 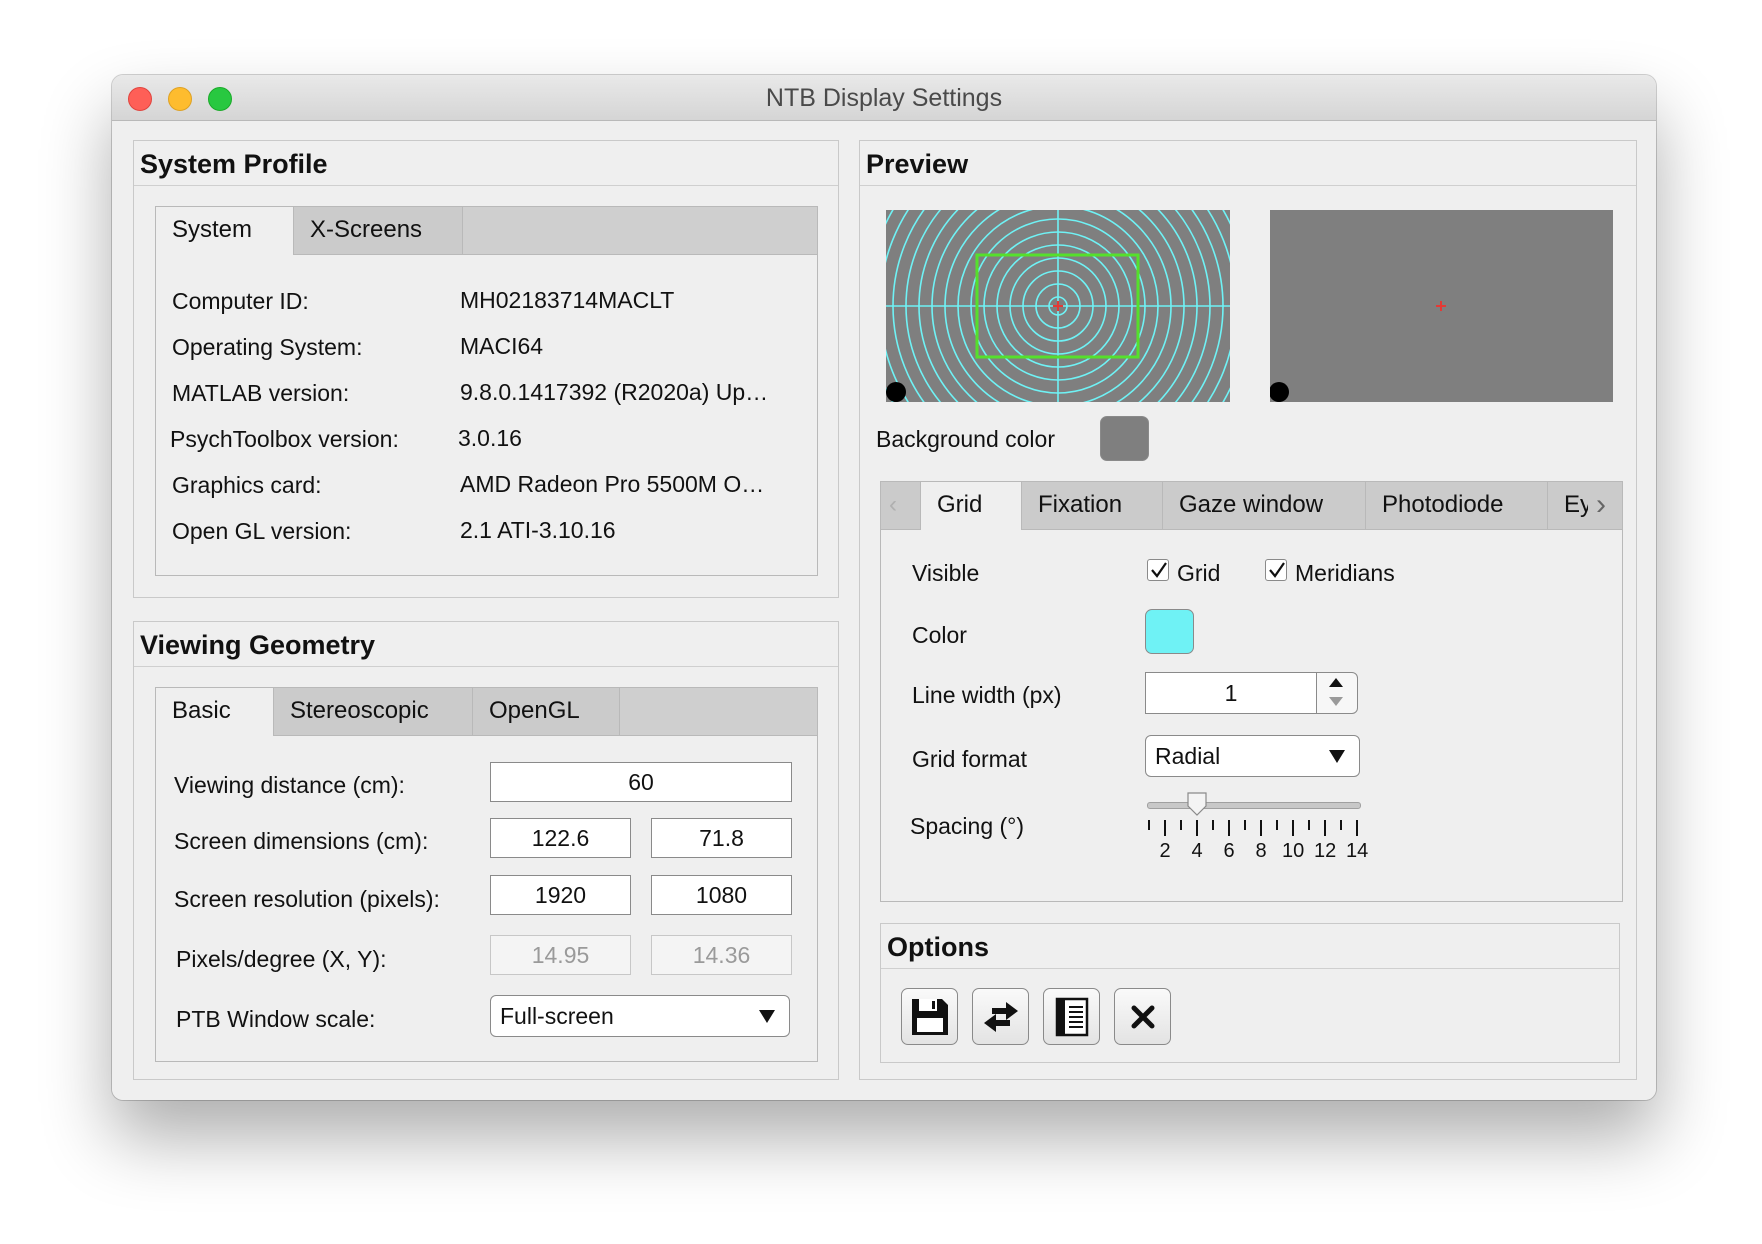 I want to click on grid-preview, so click(x=1058, y=306).